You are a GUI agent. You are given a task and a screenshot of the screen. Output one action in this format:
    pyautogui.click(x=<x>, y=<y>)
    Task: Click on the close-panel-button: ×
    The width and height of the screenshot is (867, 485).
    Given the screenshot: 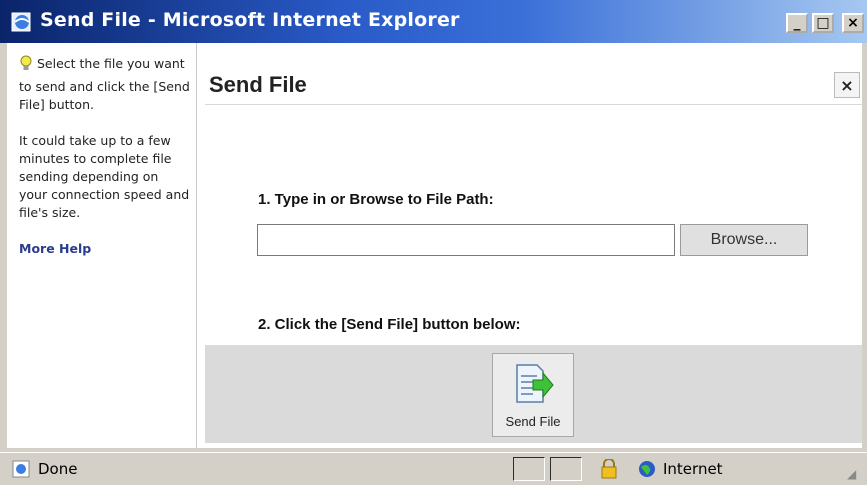 What is the action you would take?
    pyautogui.click(x=847, y=85)
    